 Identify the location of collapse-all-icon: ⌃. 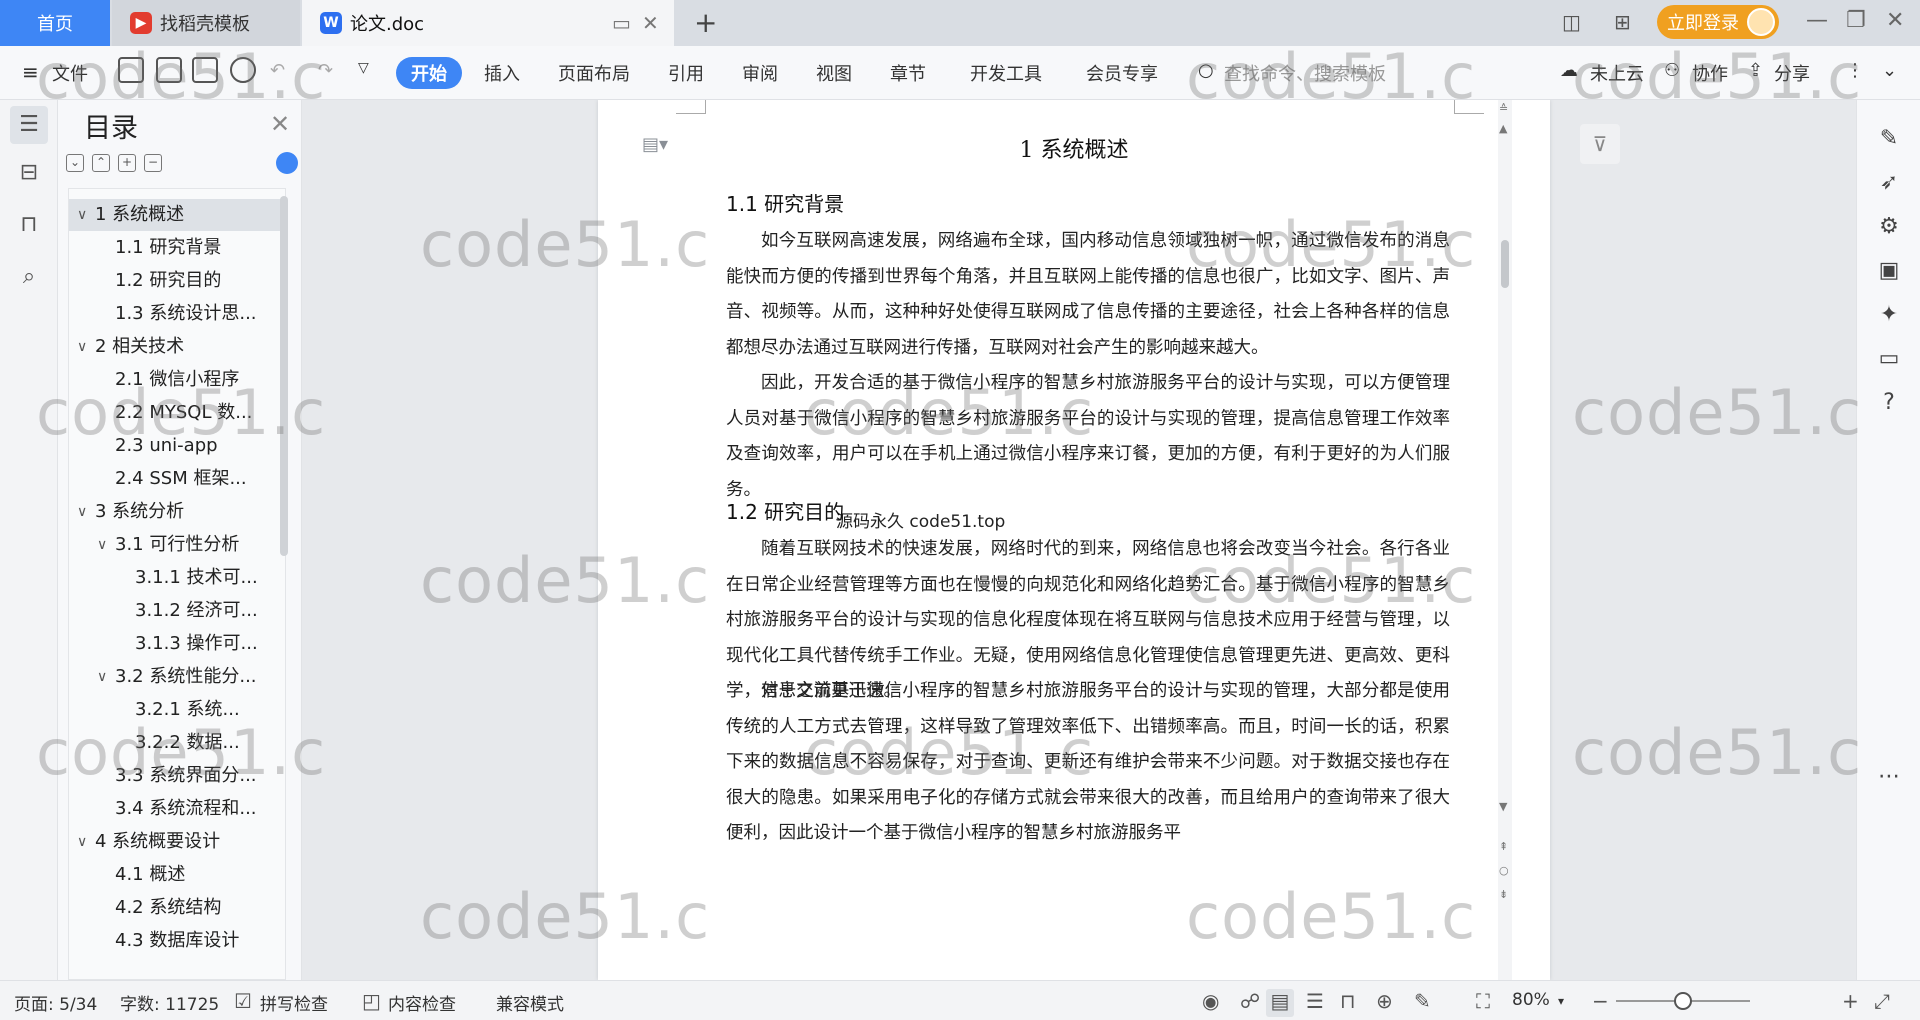
(101, 163).